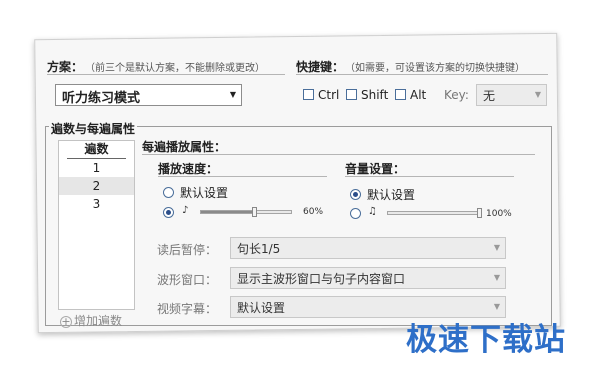 The height and width of the screenshot is (371, 600). Describe the element at coordinates (187, 250) in the screenshot. I see `pause-label: 读后暂停：` at that location.